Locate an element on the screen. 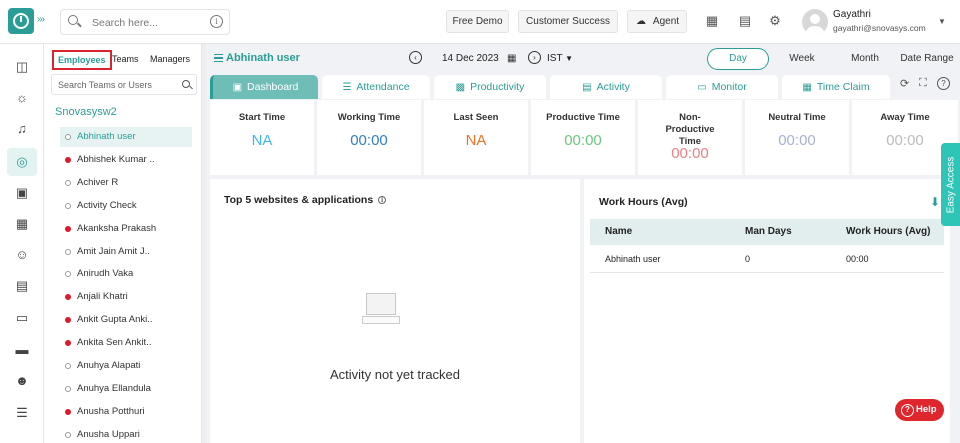 The image size is (960, 443). lightbulb-icon: ☼ is located at coordinates (22, 98).